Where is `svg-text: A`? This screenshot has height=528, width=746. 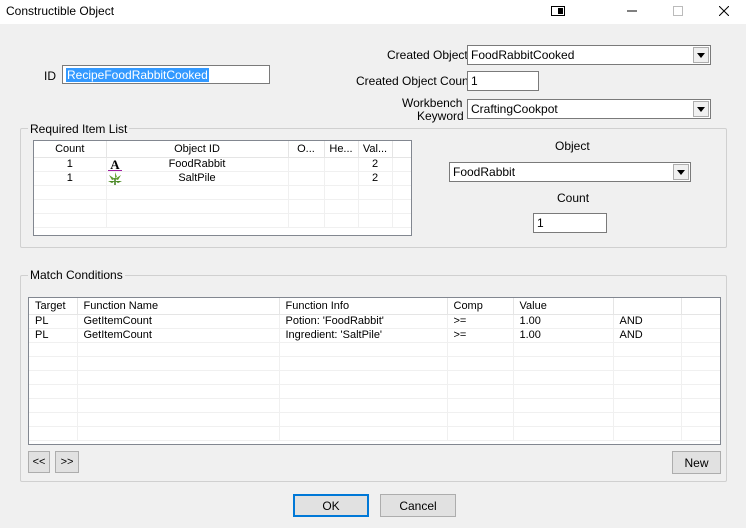
svg-text: A is located at coordinates (115, 165).